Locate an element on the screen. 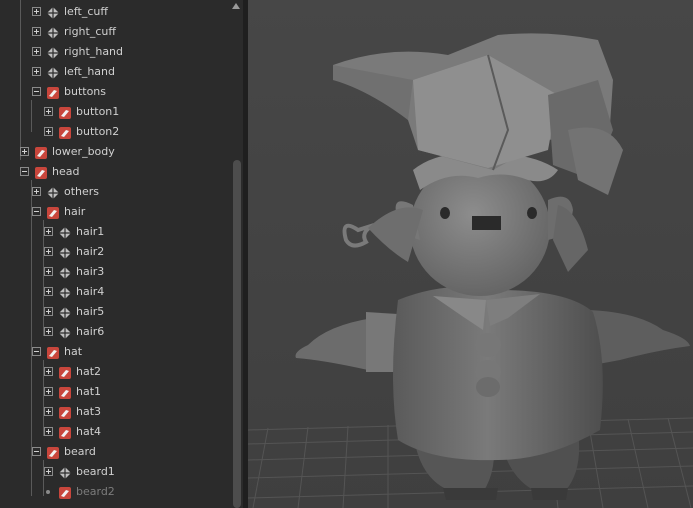 The width and height of the screenshot is (693, 508). outliner-scrollbar is located at coordinates (236, 254).